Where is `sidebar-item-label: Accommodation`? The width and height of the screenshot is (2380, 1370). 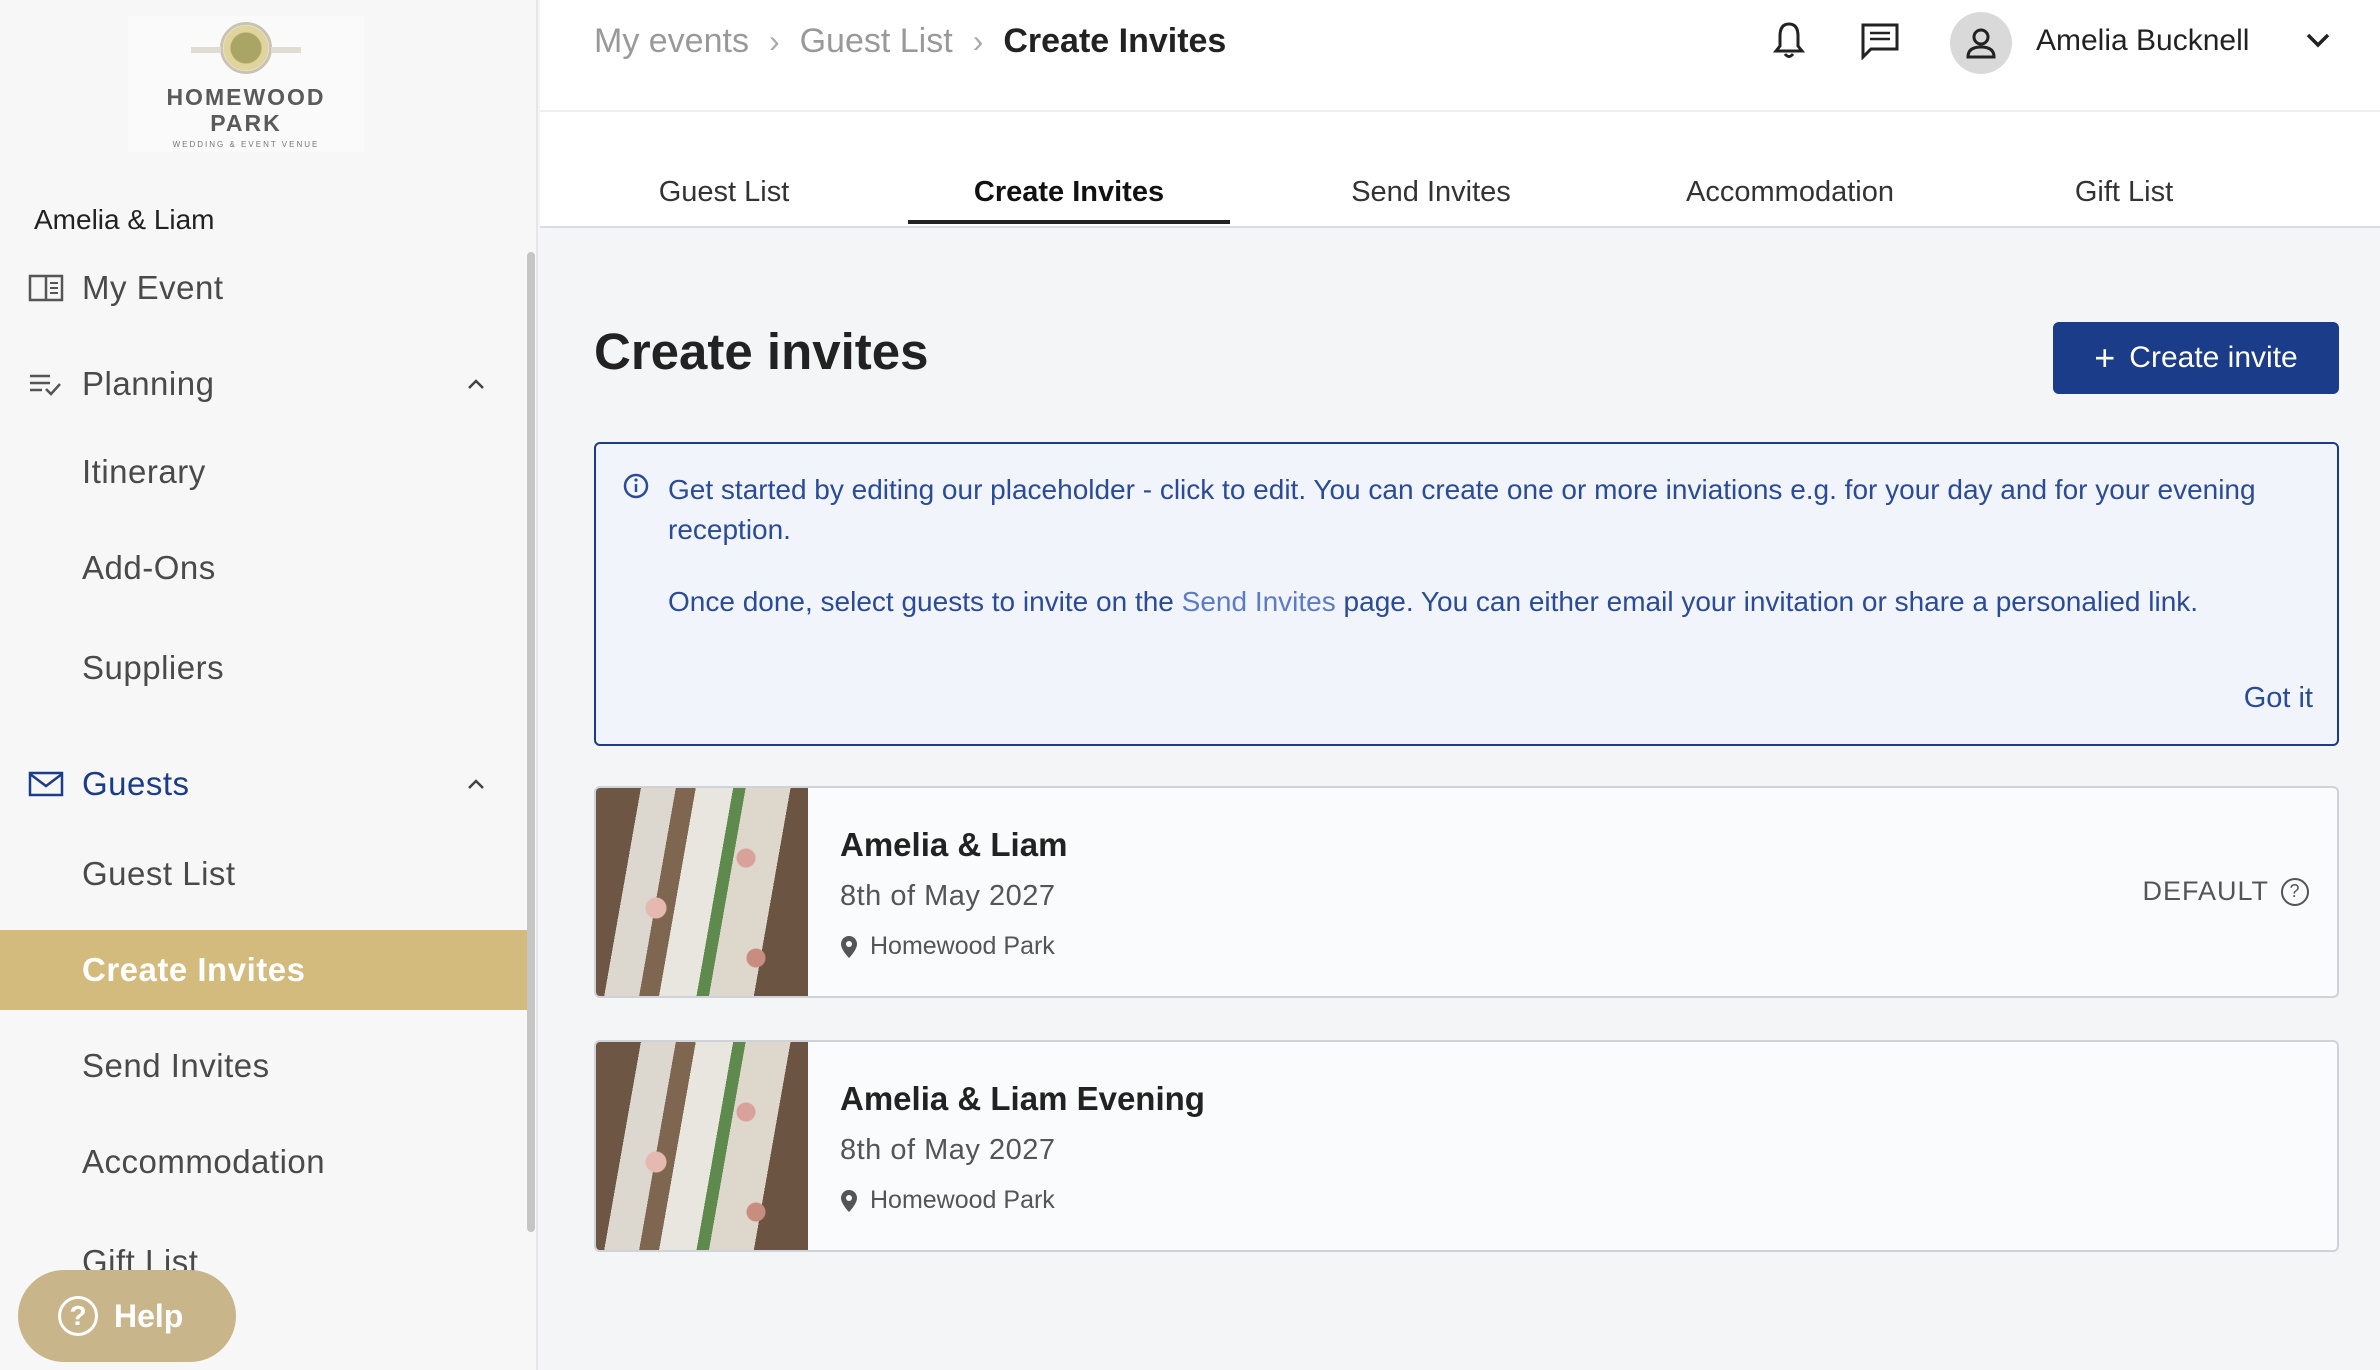 sidebar-item-label: Accommodation is located at coordinates (204, 1161).